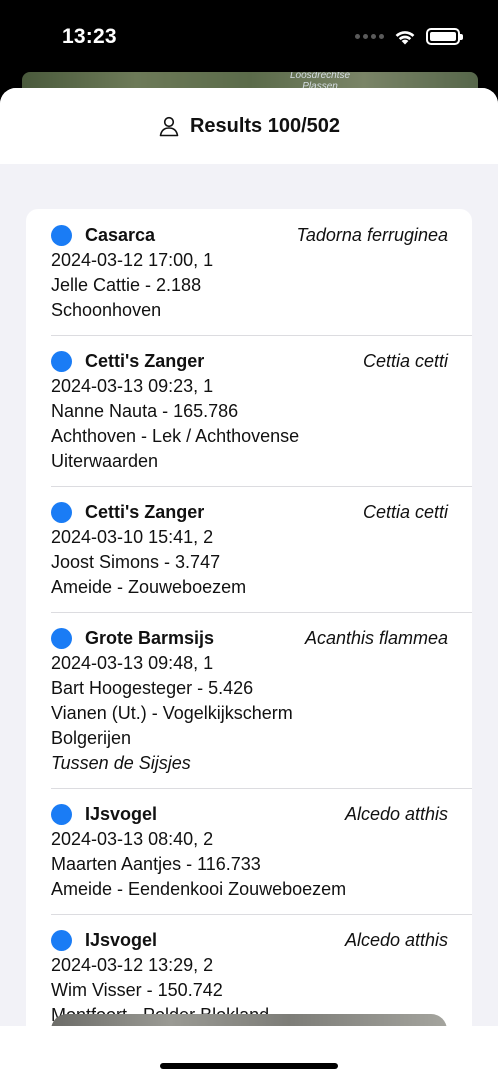 The height and width of the screenshot is (1080, 498). Describe the element at coordinates (132, 260) in the screenshot. I see `observation-datetime: 2024-03-12 17:00, 1` at that location.